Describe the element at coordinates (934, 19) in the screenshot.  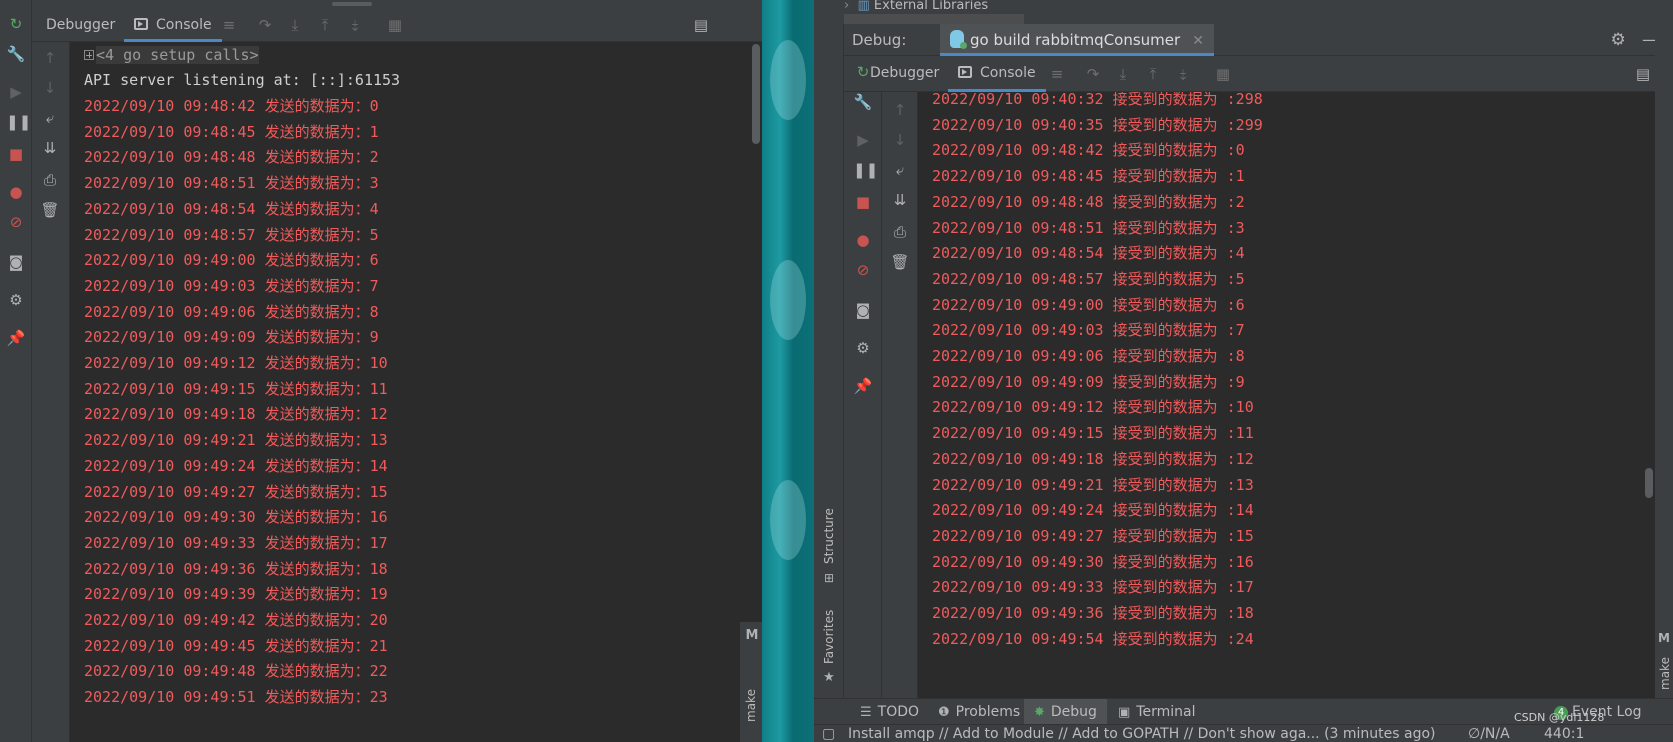
I see `project-tree-row-cut` at that location.